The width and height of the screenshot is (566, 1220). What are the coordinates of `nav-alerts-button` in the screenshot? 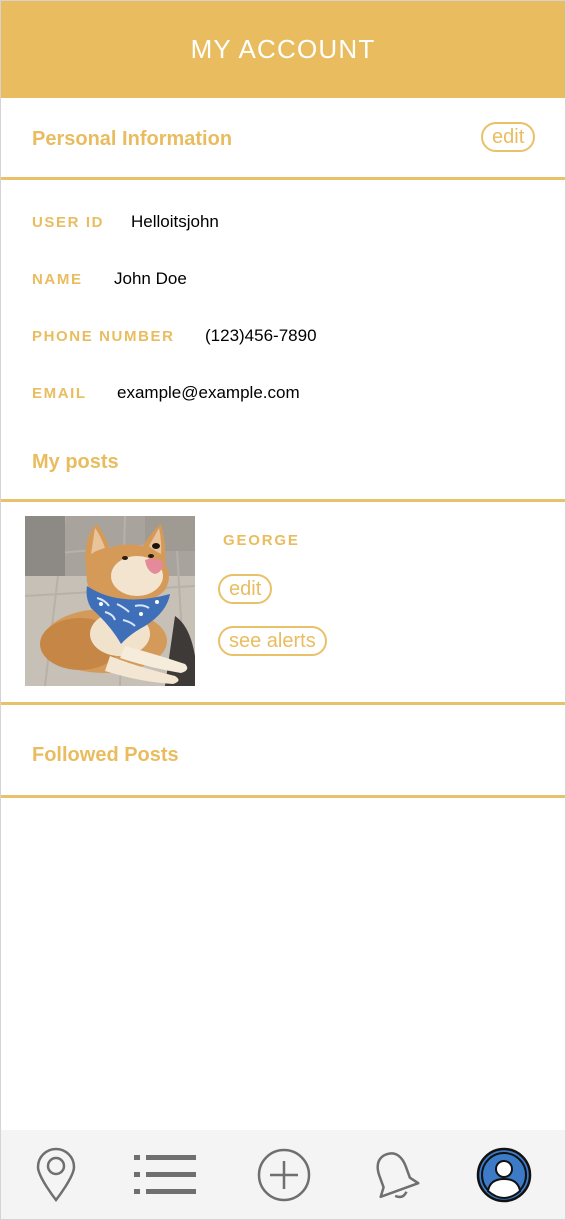 It's located at (394, 1174).